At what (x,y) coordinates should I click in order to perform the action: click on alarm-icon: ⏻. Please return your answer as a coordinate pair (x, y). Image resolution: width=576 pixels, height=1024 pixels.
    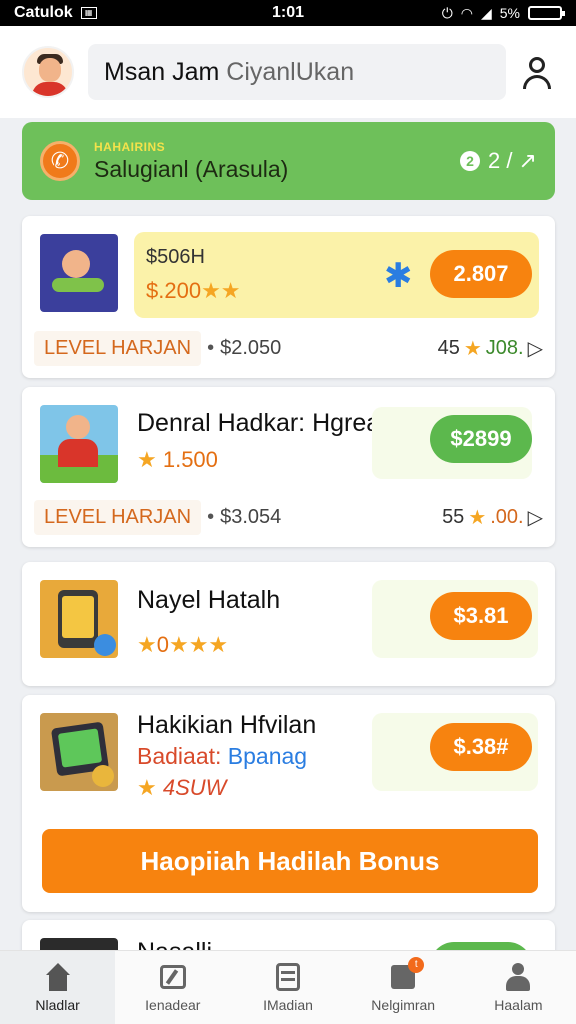
    Looking at the image, I should click on (447, 12).